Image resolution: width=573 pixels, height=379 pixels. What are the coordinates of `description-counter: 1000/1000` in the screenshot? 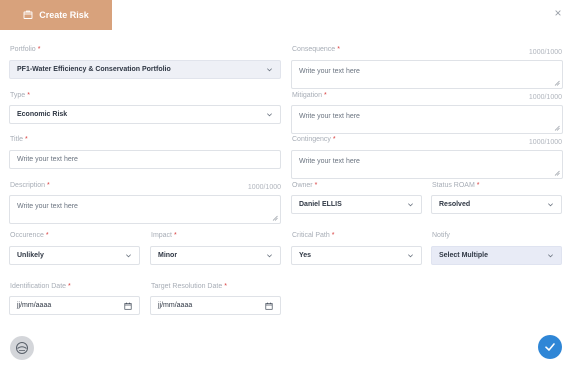 It's located at (264, 187).